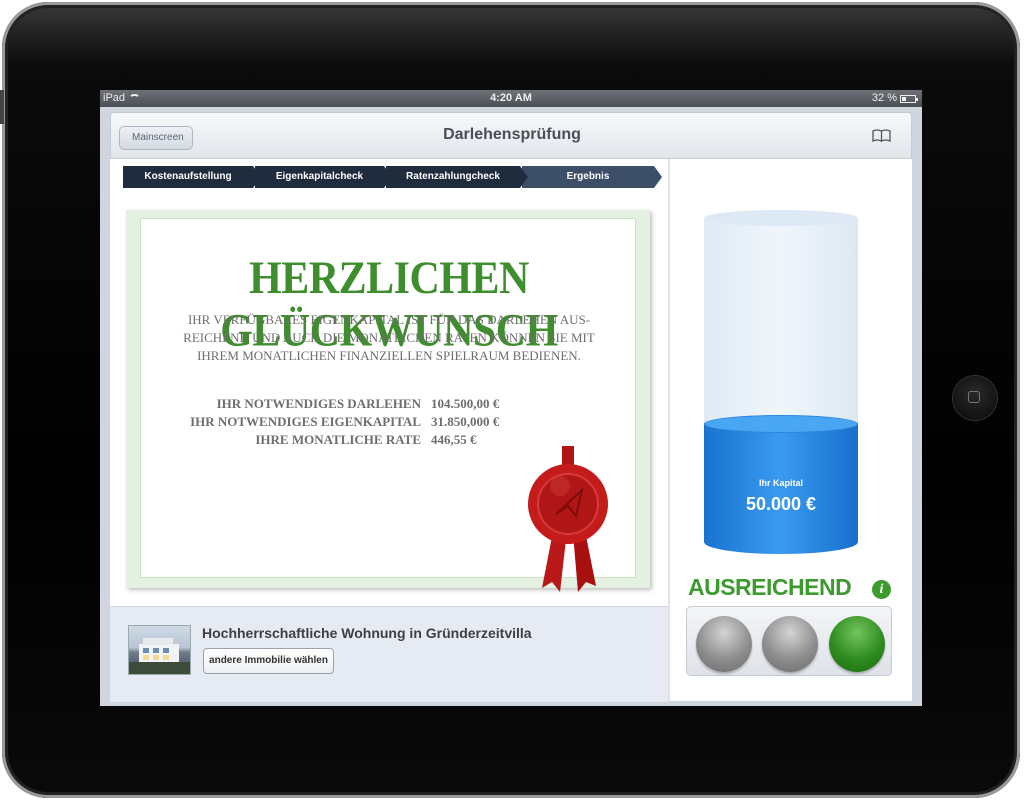 This screenshot has width=1024, height=800. I want to click on capital-value: 50.000 €, so click(781, 504).